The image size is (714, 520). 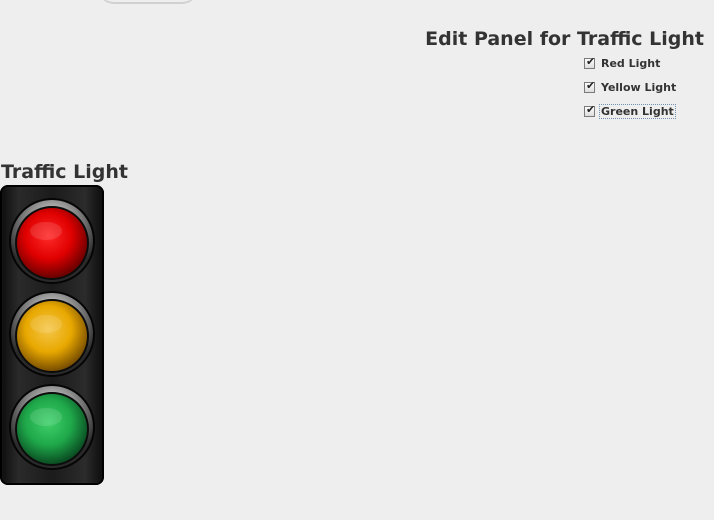 I want to click on red-light-checkbox: ✔ Red Light, so click(x=645, y=67).